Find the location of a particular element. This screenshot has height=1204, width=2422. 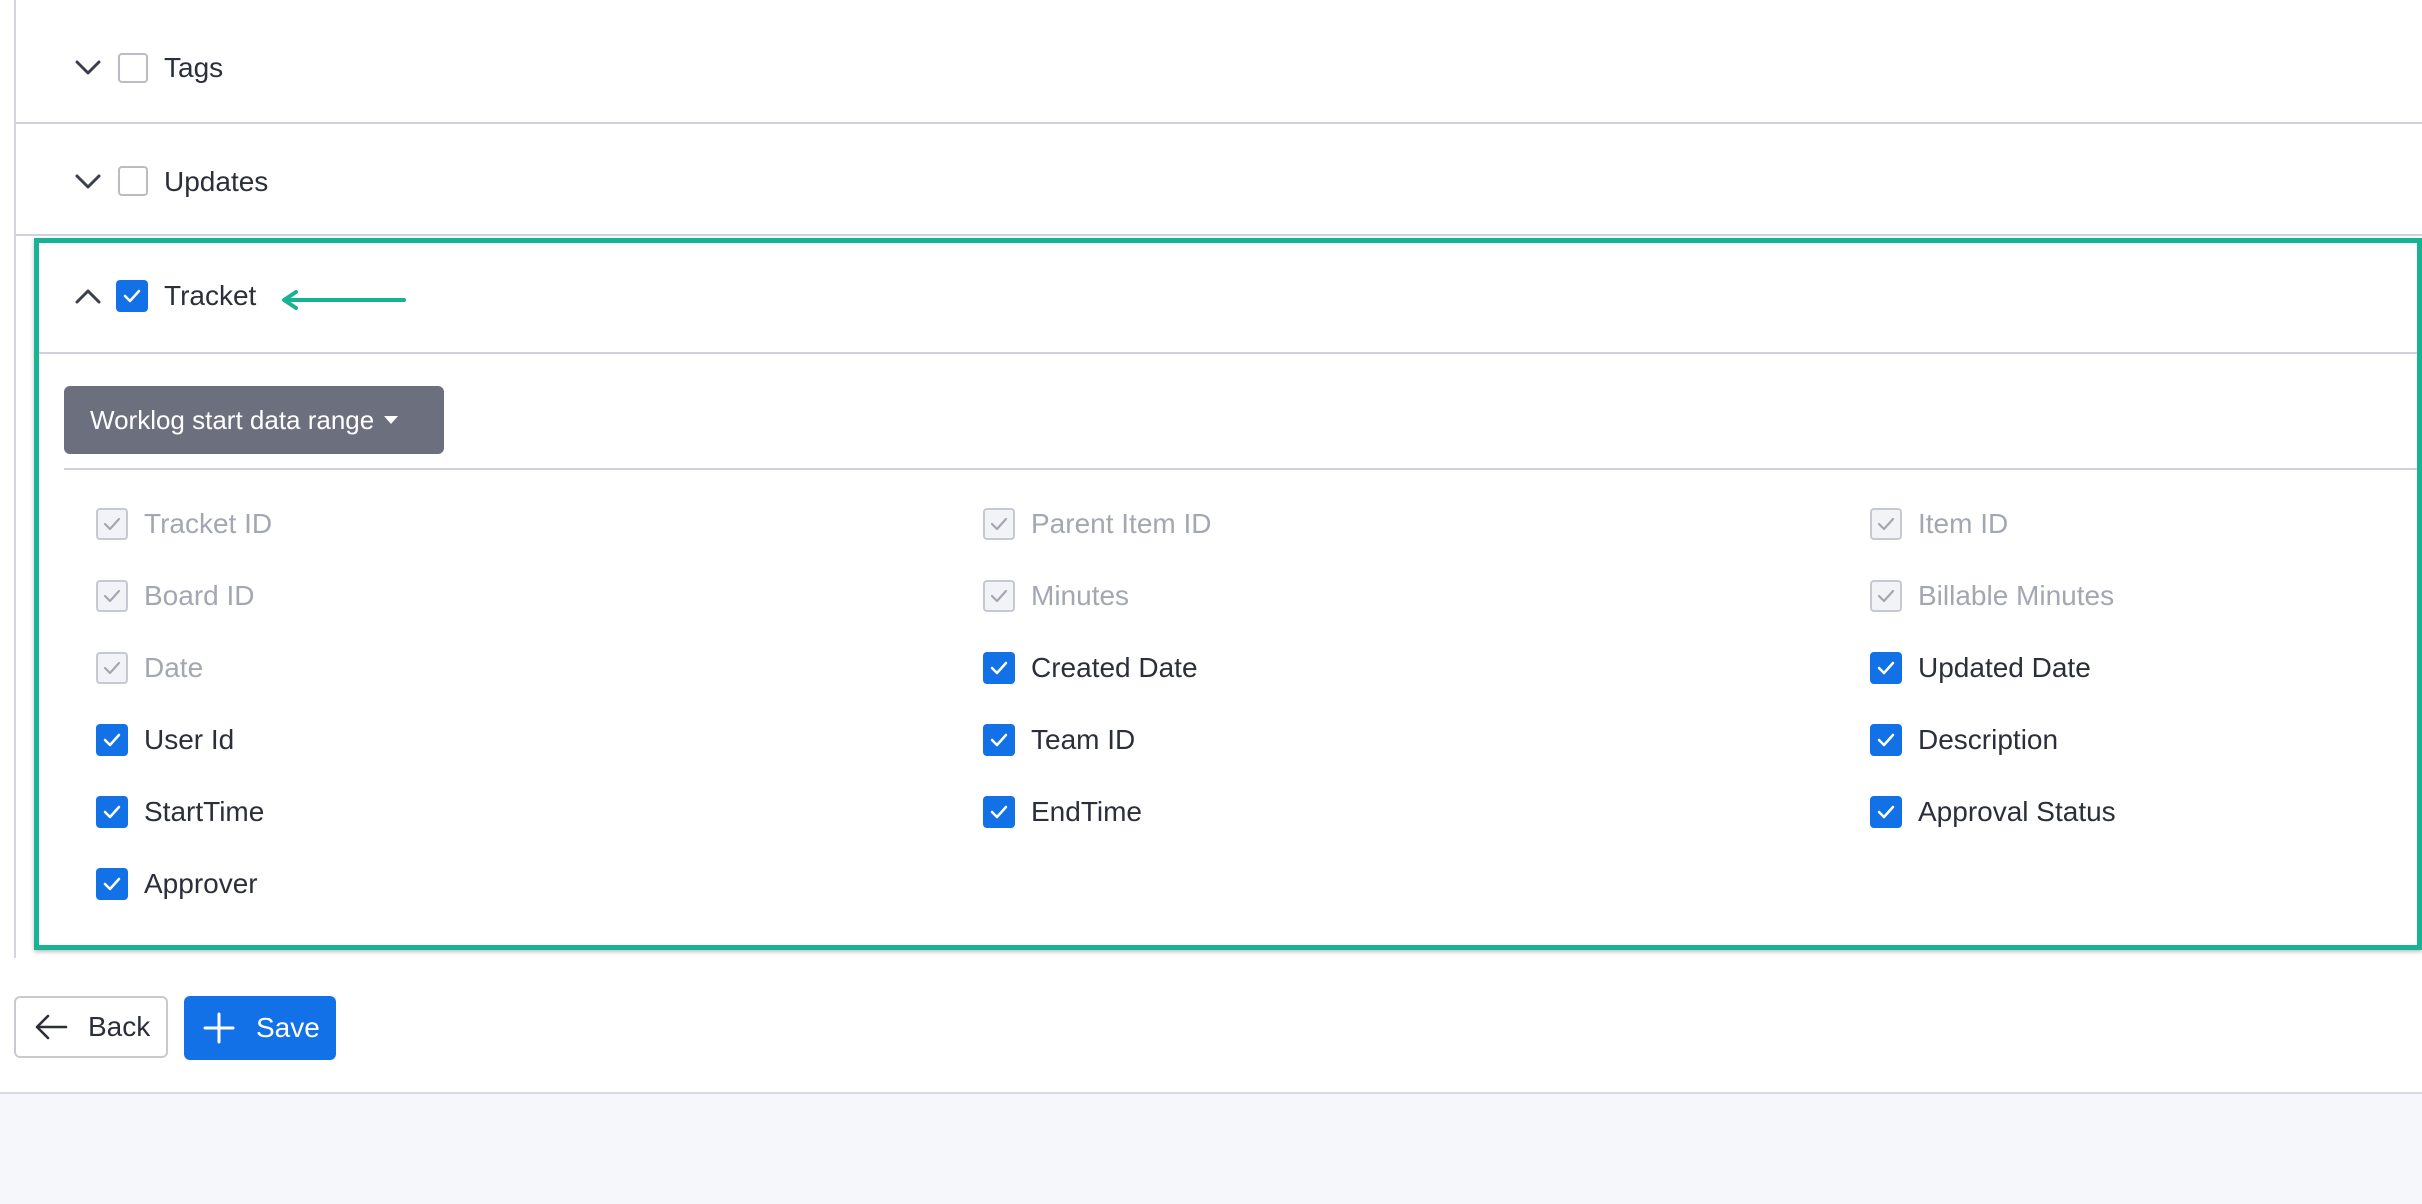

back-button: Back is located at coordinates (91, 1027).